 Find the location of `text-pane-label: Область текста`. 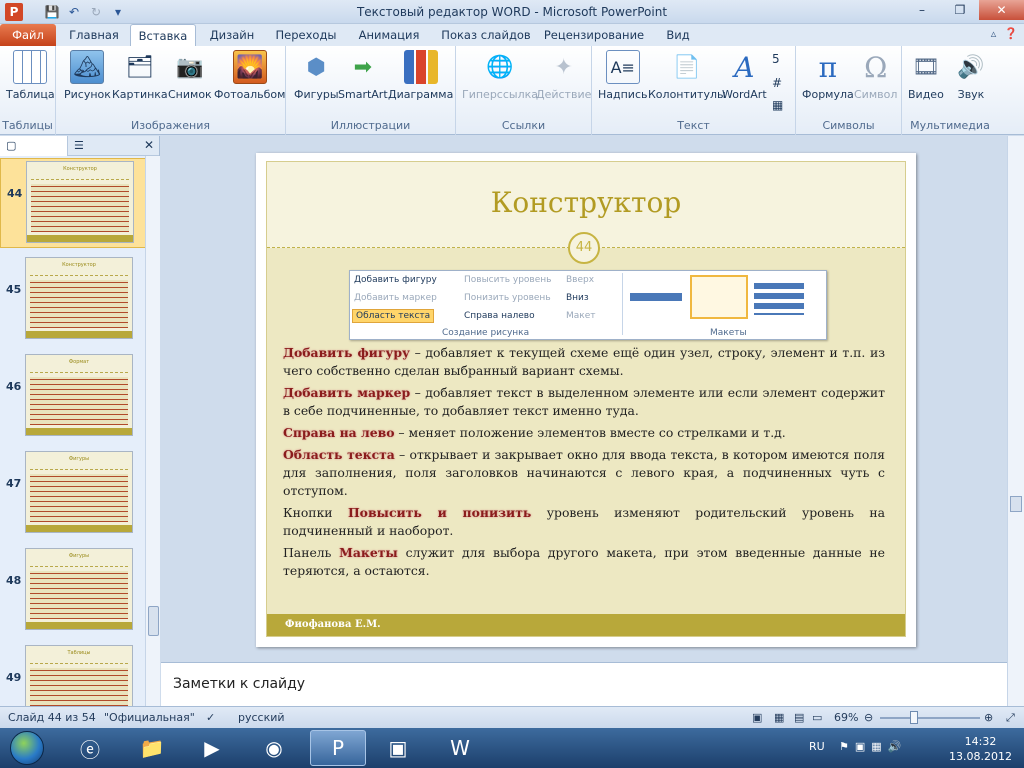

text-pane-label: Область текста is located at coordinates (393, 316).